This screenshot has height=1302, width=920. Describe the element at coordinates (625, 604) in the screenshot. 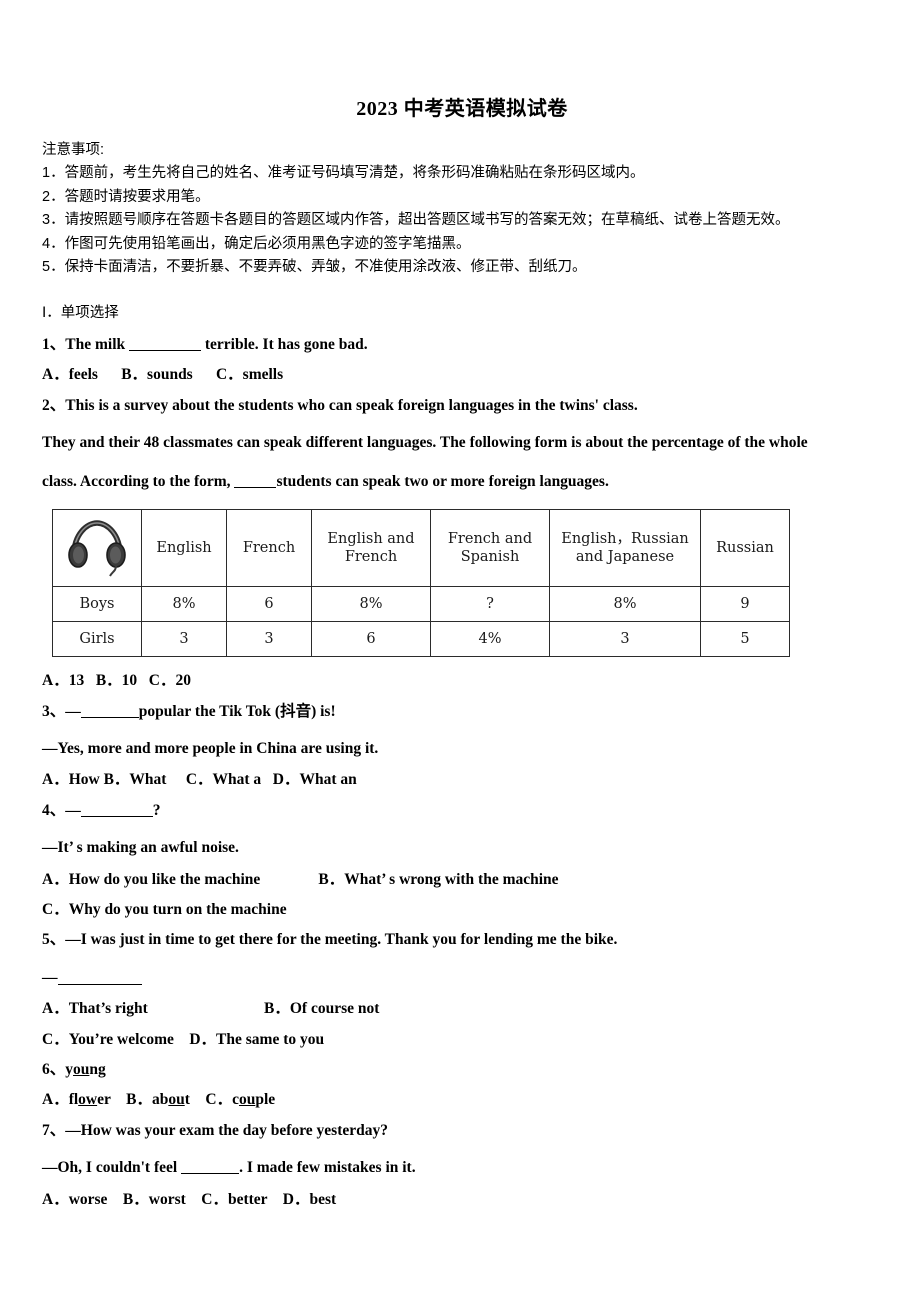

I see `survey-cell-boys-english-russian-japanese: 8%` at that location.